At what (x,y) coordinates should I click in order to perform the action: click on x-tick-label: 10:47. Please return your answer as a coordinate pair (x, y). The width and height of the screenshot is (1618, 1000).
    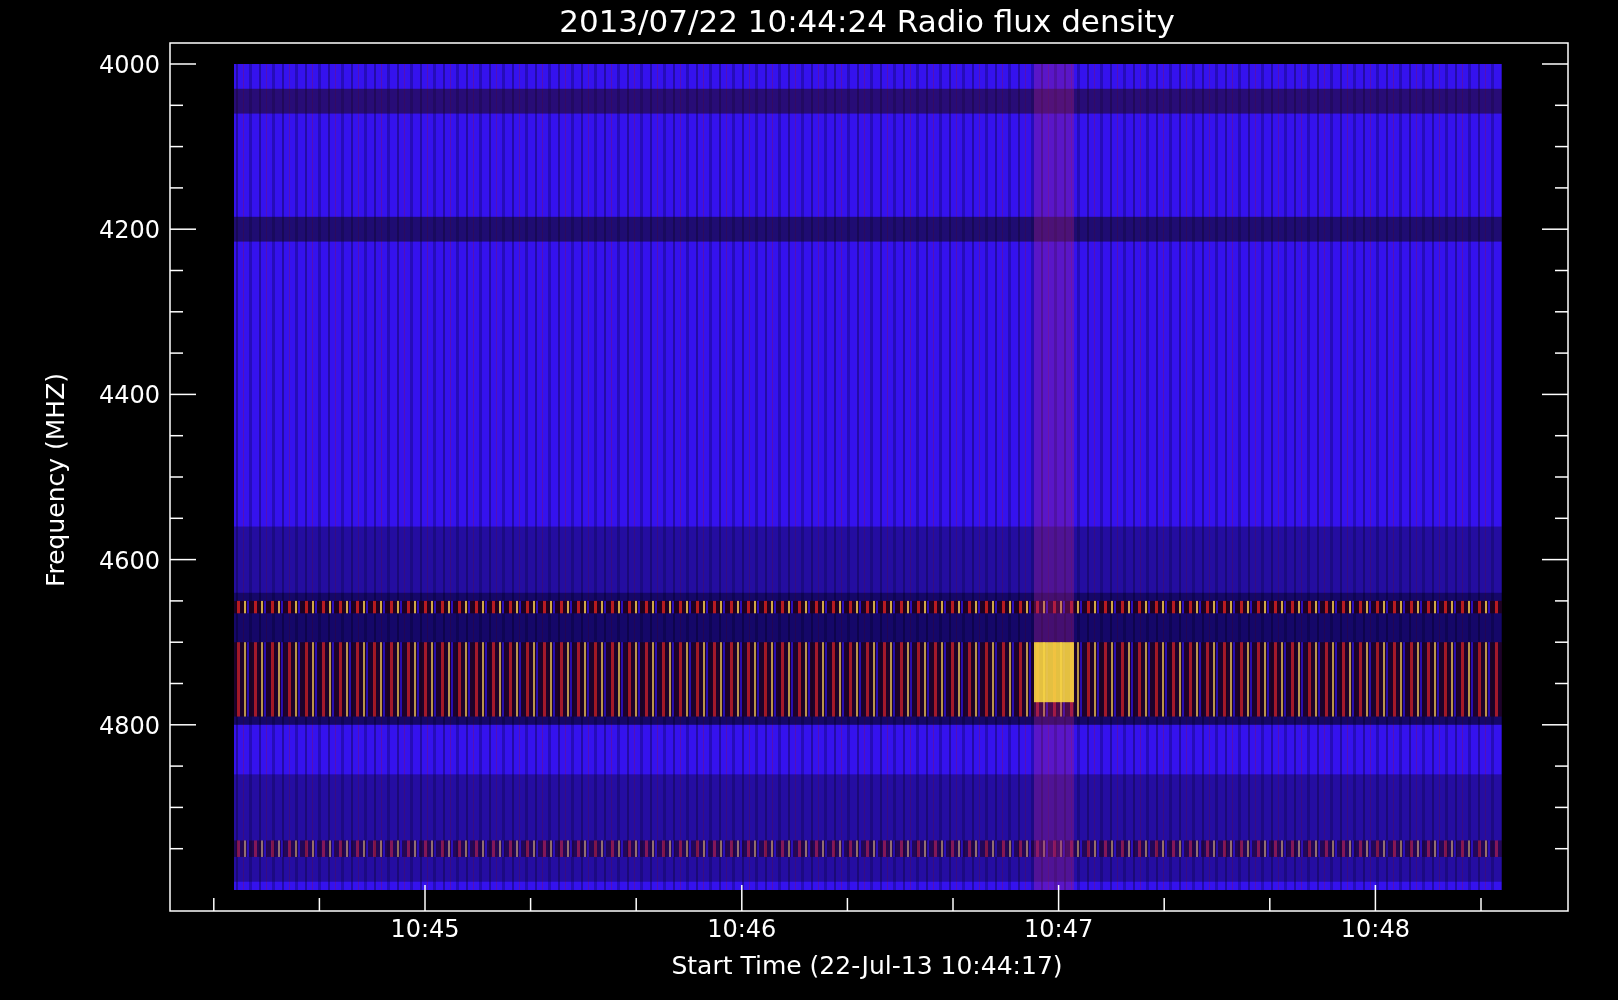
    Looking at the image, I should click on (1059, 929).